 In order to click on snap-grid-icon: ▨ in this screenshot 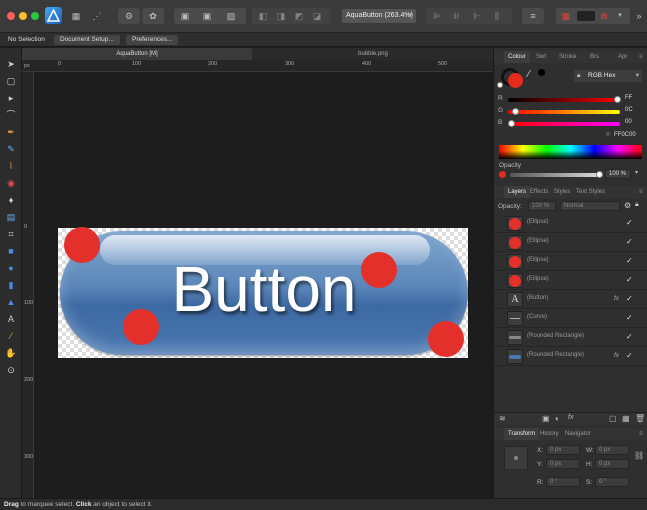, I will do `click(231, 16)`.